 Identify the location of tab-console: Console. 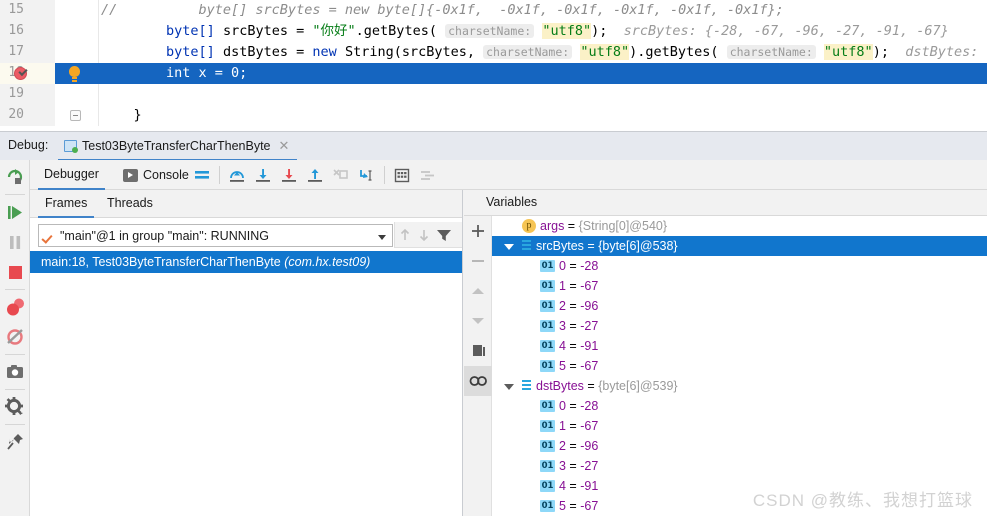
(156, 175).